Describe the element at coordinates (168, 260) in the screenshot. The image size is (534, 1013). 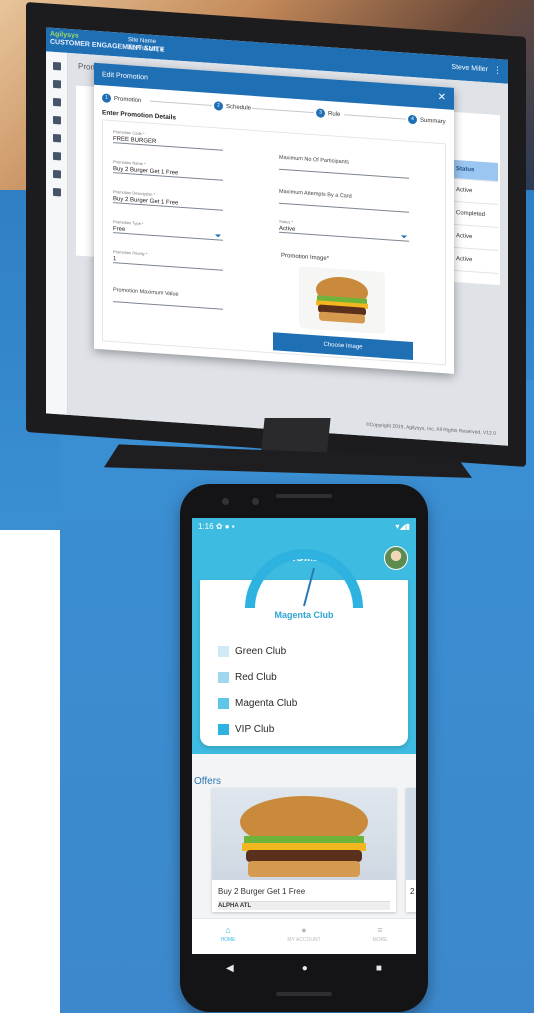
I see `promotion-priority-field: Promotion Priority * 1` at that location.